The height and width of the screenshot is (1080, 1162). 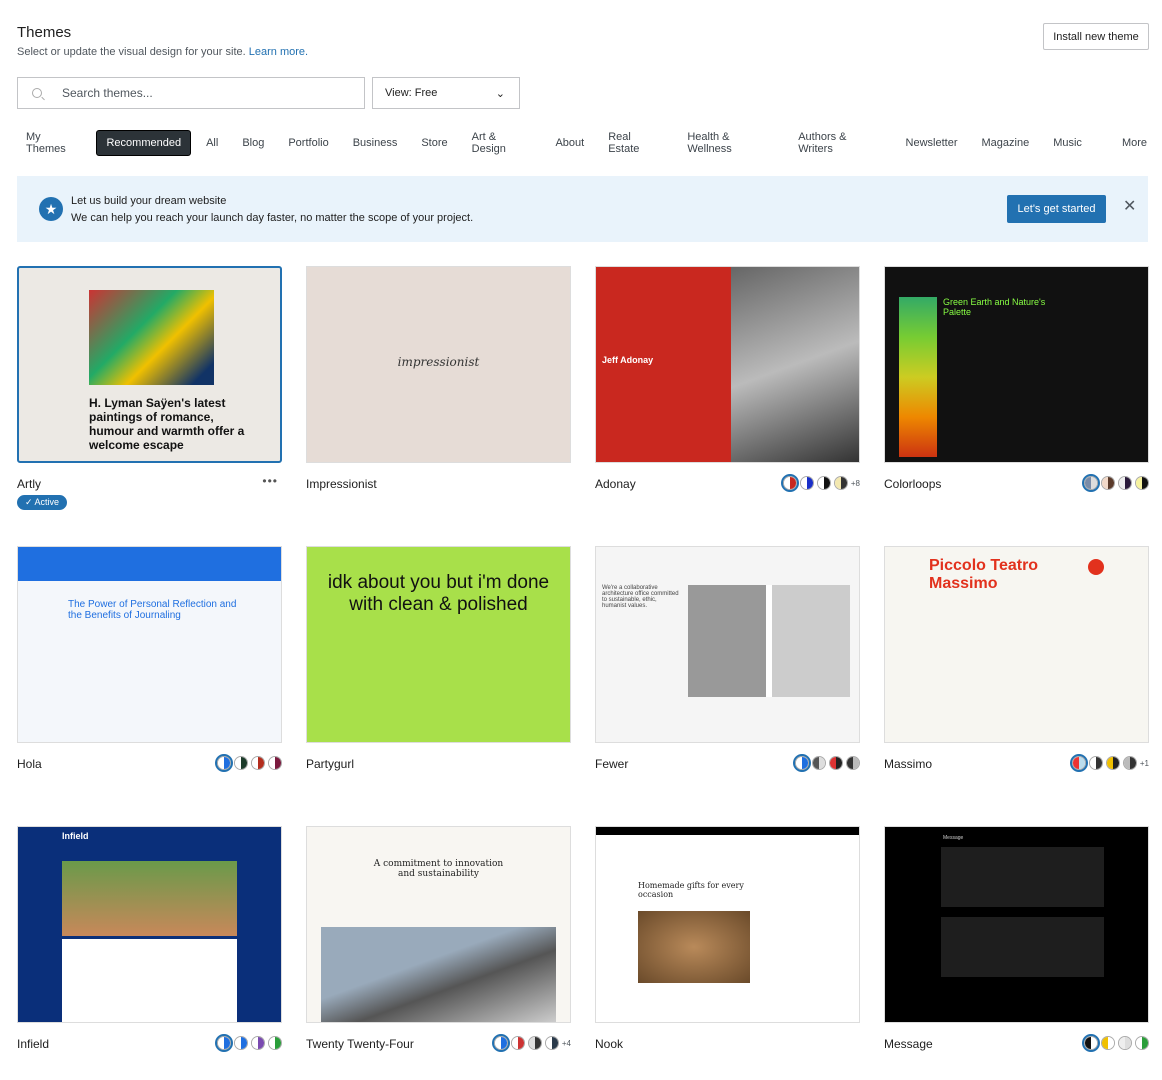 What do you see at coordinates (908, 764) in the screenshot?
I see `theme-name: Massimo` at bounding box center [908, 764].